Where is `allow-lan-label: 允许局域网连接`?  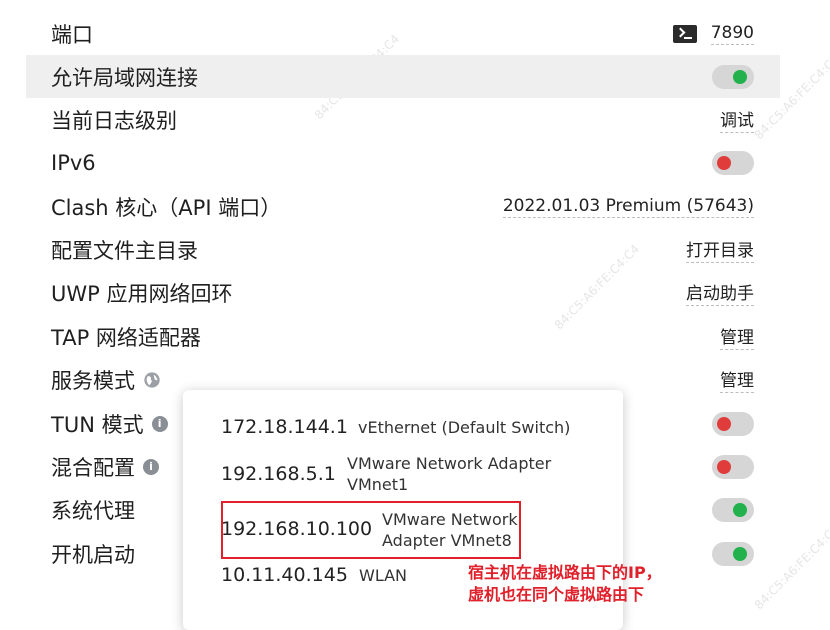
allow-lan-label: 允许局域网连接 is located at coordinates (124, 77).